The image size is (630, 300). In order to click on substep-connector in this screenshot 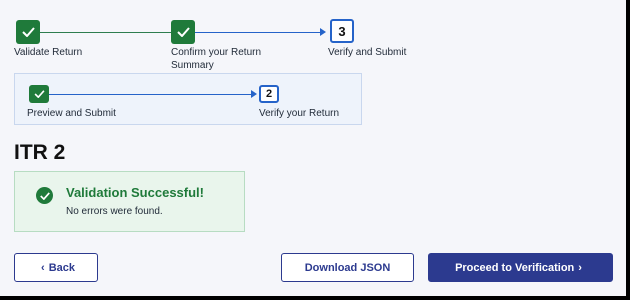, I will do `click(150, 94)`.